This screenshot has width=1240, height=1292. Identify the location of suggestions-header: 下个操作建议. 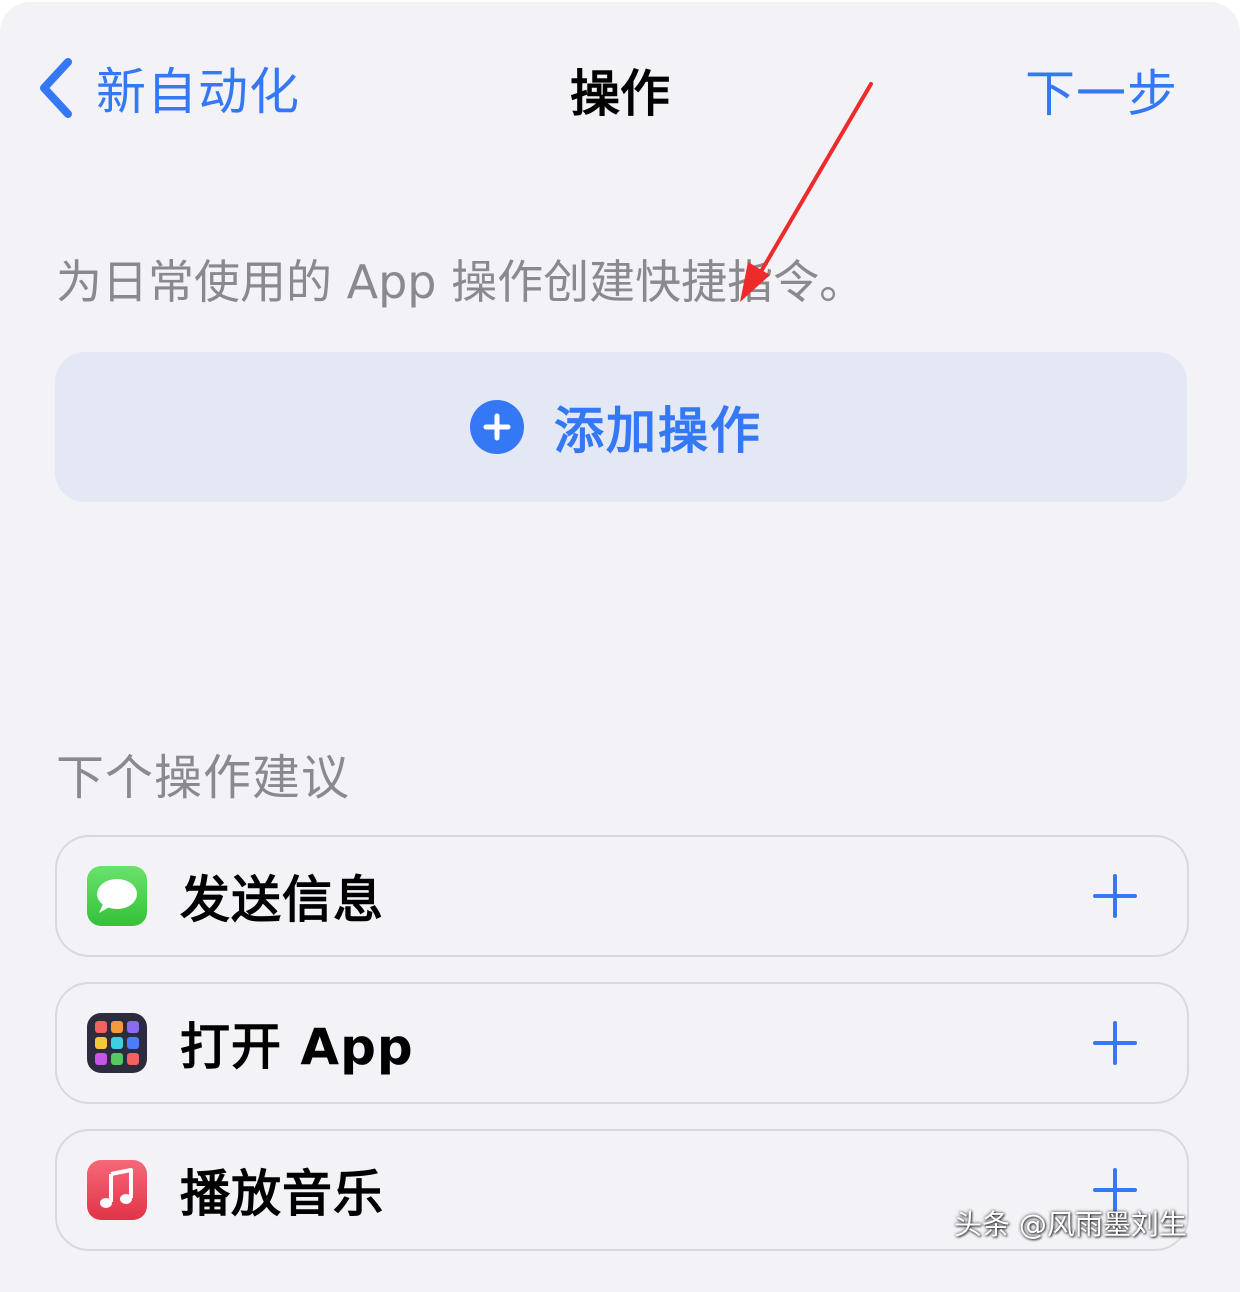
(203, 778).